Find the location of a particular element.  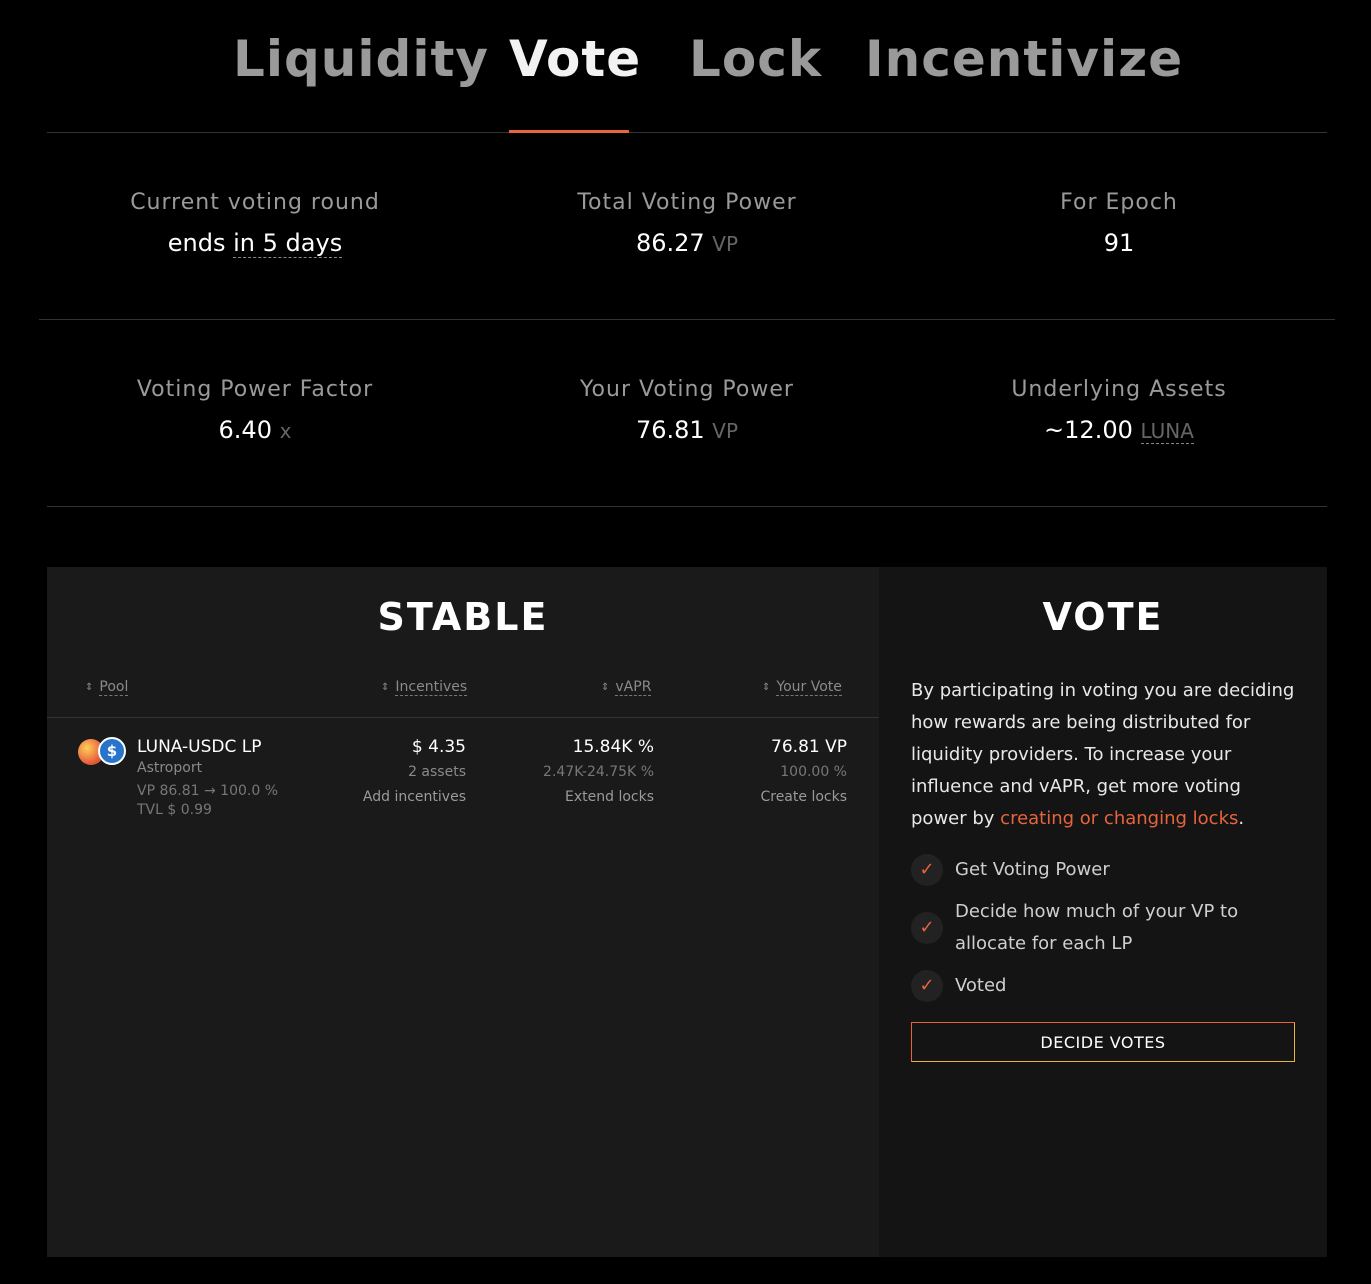

stat-your-voting-power: Your Voting Power 76.81 VP is located at coordinates (687, 410).